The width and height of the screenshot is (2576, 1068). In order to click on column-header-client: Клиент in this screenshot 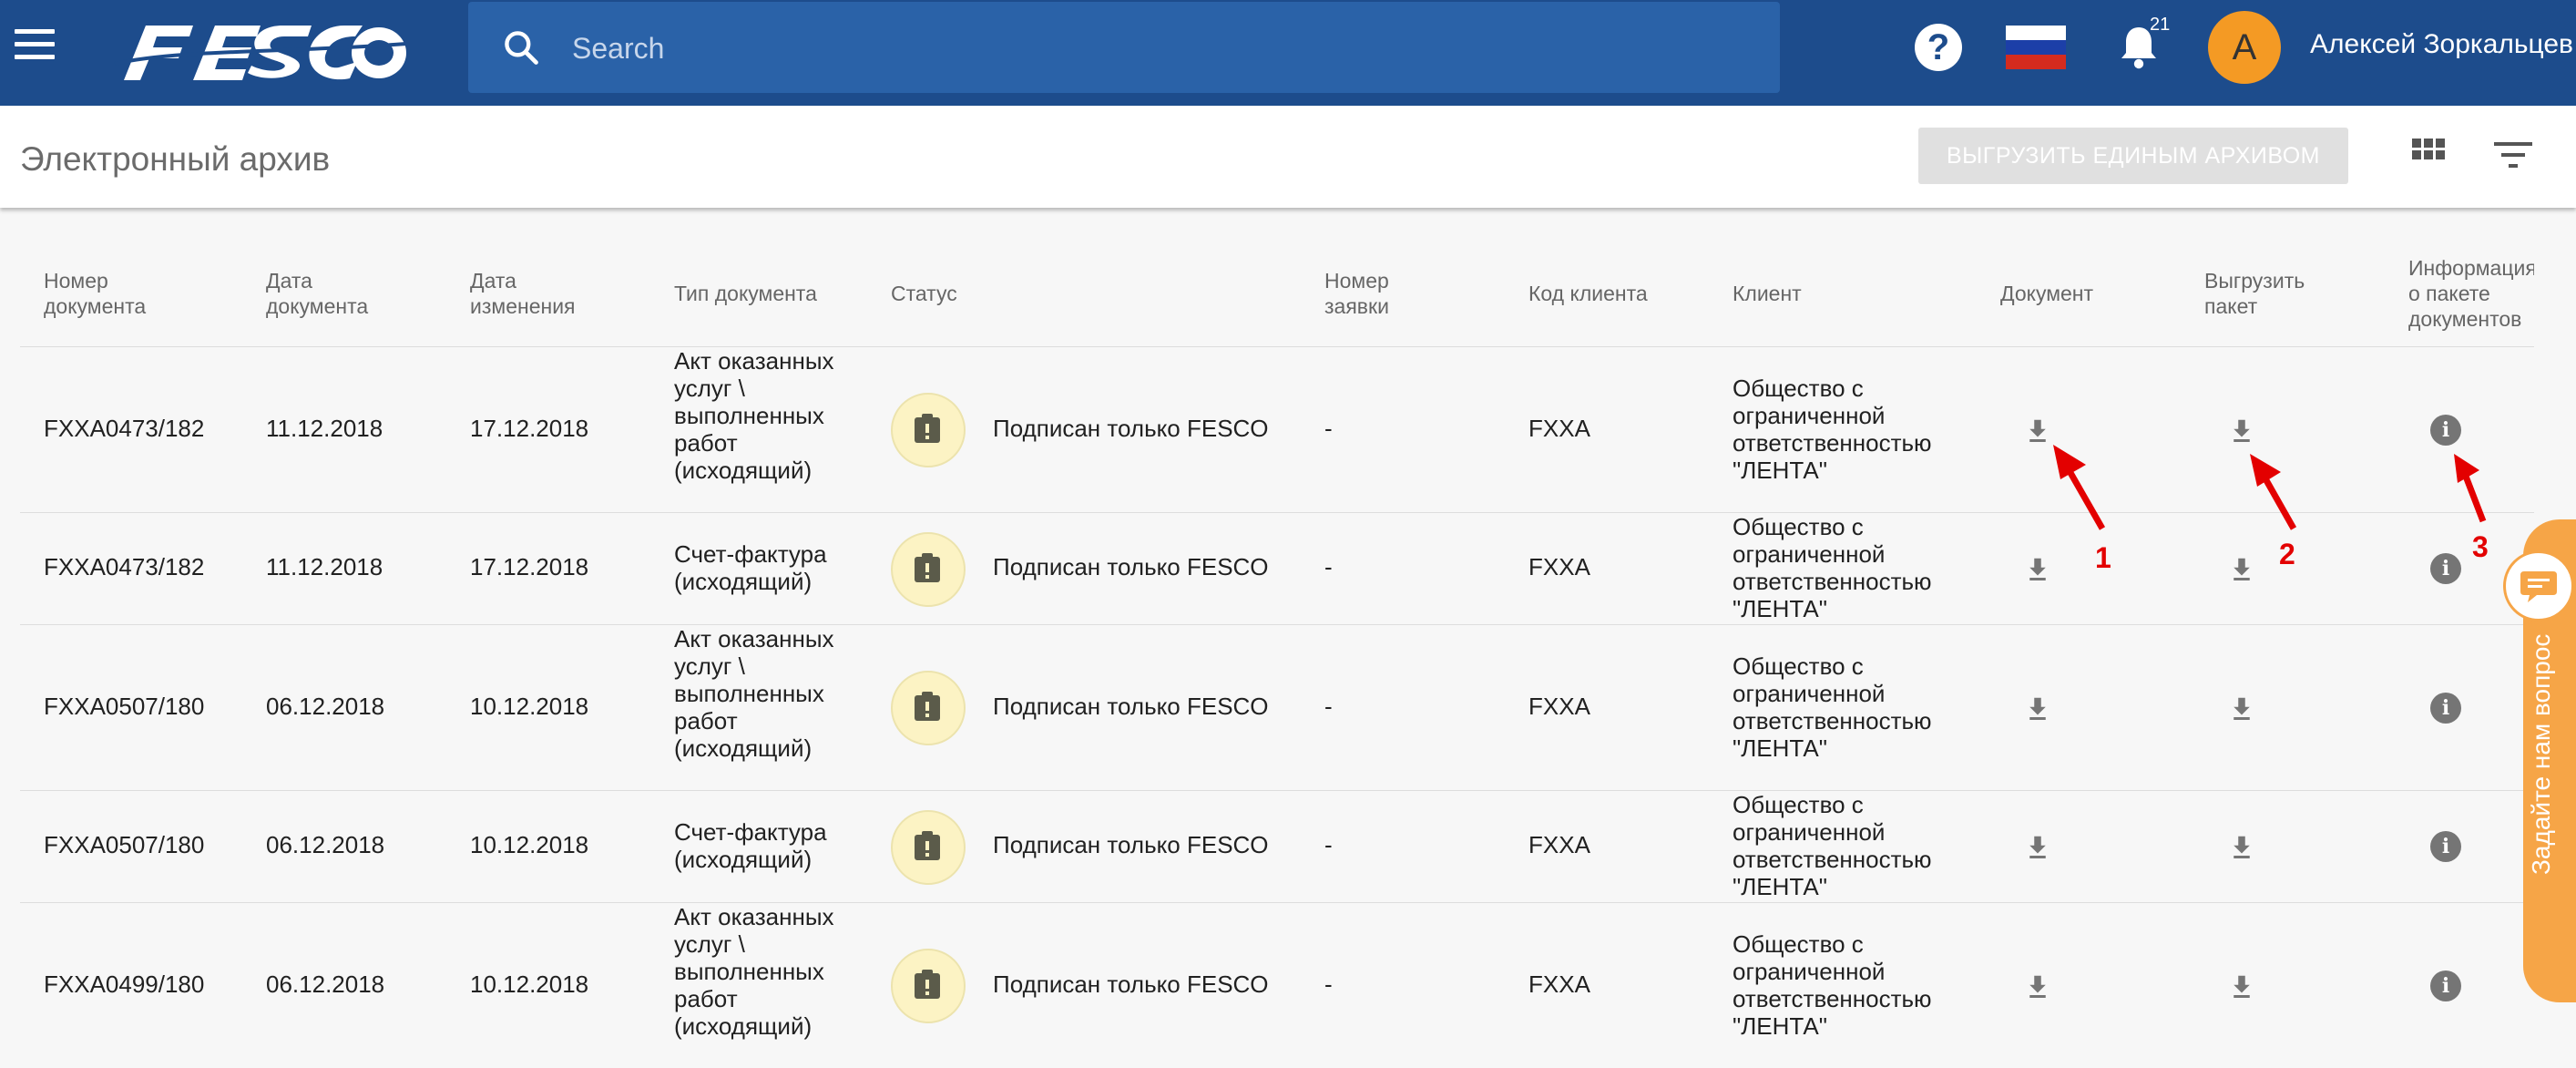, I will do `click(1768, 293)`.